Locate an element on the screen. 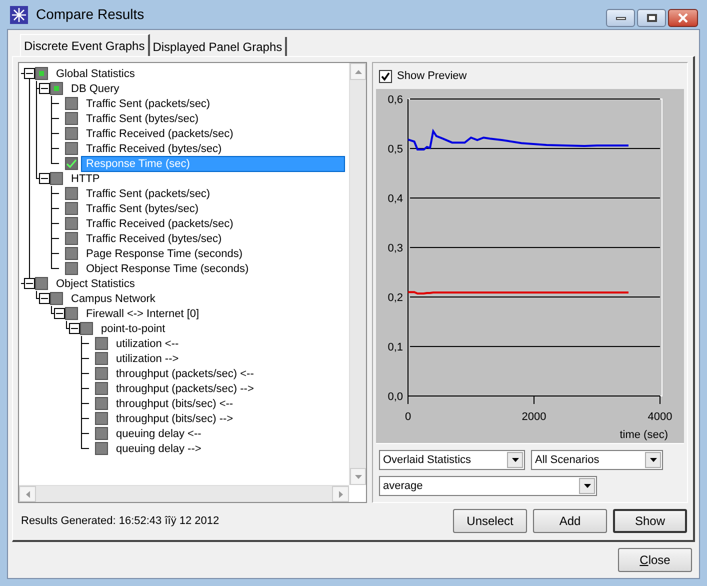  tab: Discrete Event Graphs is located at coordinates (85, 45).